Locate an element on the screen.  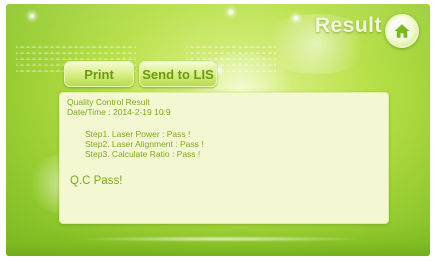
step-result: Step1. Laser Power : Pass ! is located at coordinates (138, 134).